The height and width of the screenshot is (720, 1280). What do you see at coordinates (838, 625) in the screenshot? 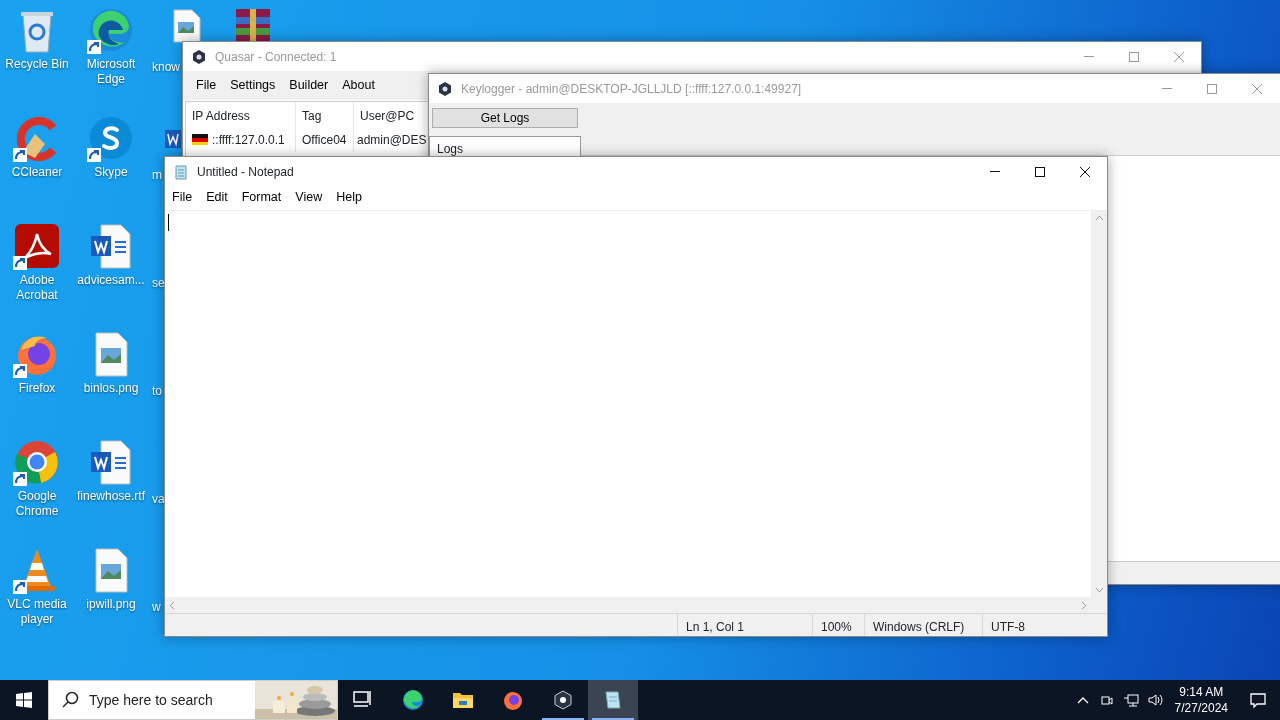
I see `status-text: 100%` at bounding box center [838, 625].